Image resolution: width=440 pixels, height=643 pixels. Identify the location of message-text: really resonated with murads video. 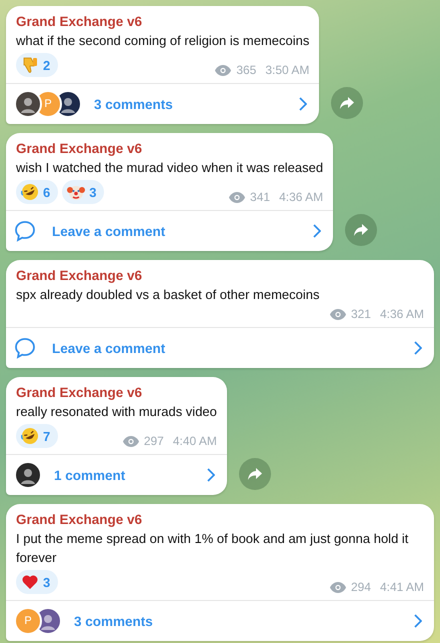
(116, 412).